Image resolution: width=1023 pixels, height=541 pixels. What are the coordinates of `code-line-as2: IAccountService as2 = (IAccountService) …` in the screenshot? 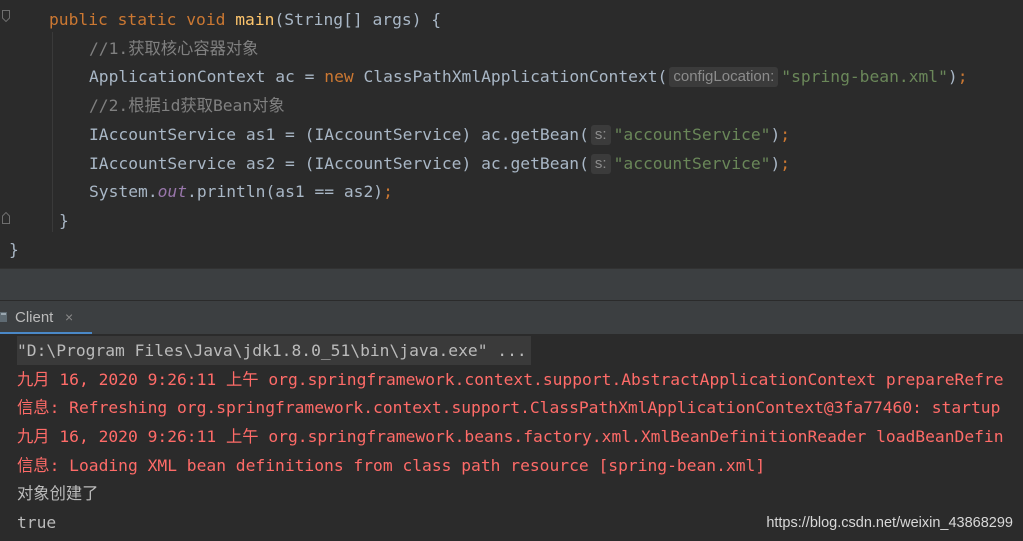 It's located at (439, 163).